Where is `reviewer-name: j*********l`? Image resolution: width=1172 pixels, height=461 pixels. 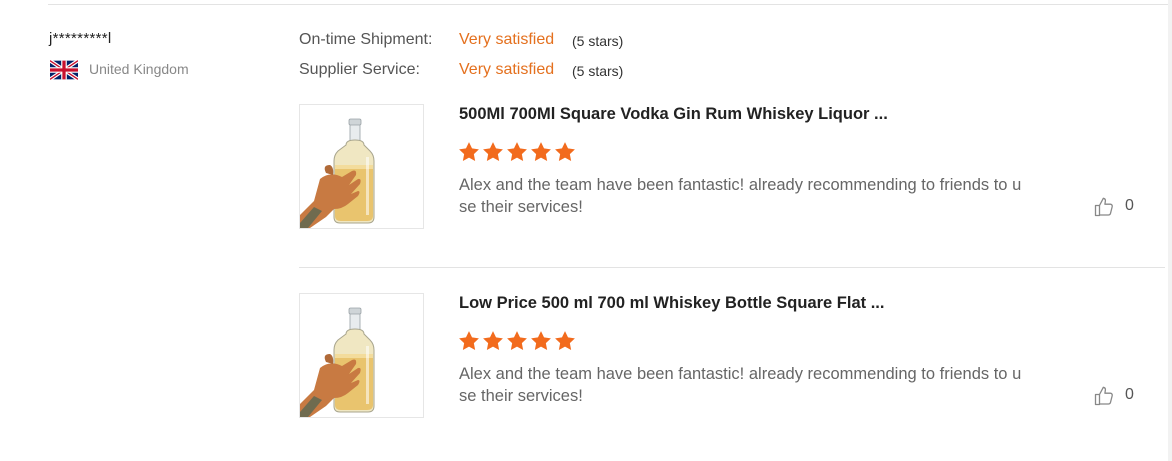
reviewer-name: j*********l is located at coordinates (80, 38).